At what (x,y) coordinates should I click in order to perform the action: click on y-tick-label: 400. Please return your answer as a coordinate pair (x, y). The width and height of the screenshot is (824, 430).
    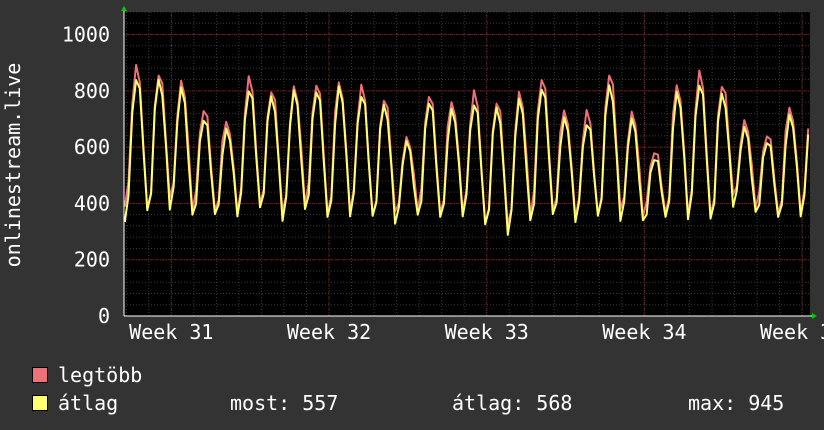
    Looking at the image, I should click on (92, 203).